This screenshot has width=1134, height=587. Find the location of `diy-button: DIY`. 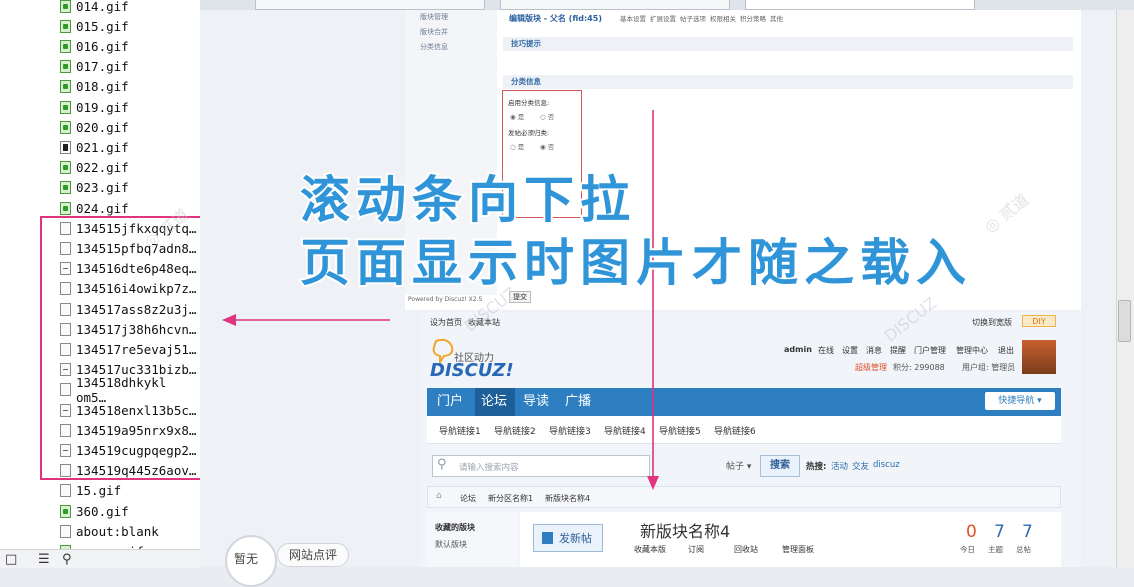

diy-button: DIY is located at coordinates (1039, 321).